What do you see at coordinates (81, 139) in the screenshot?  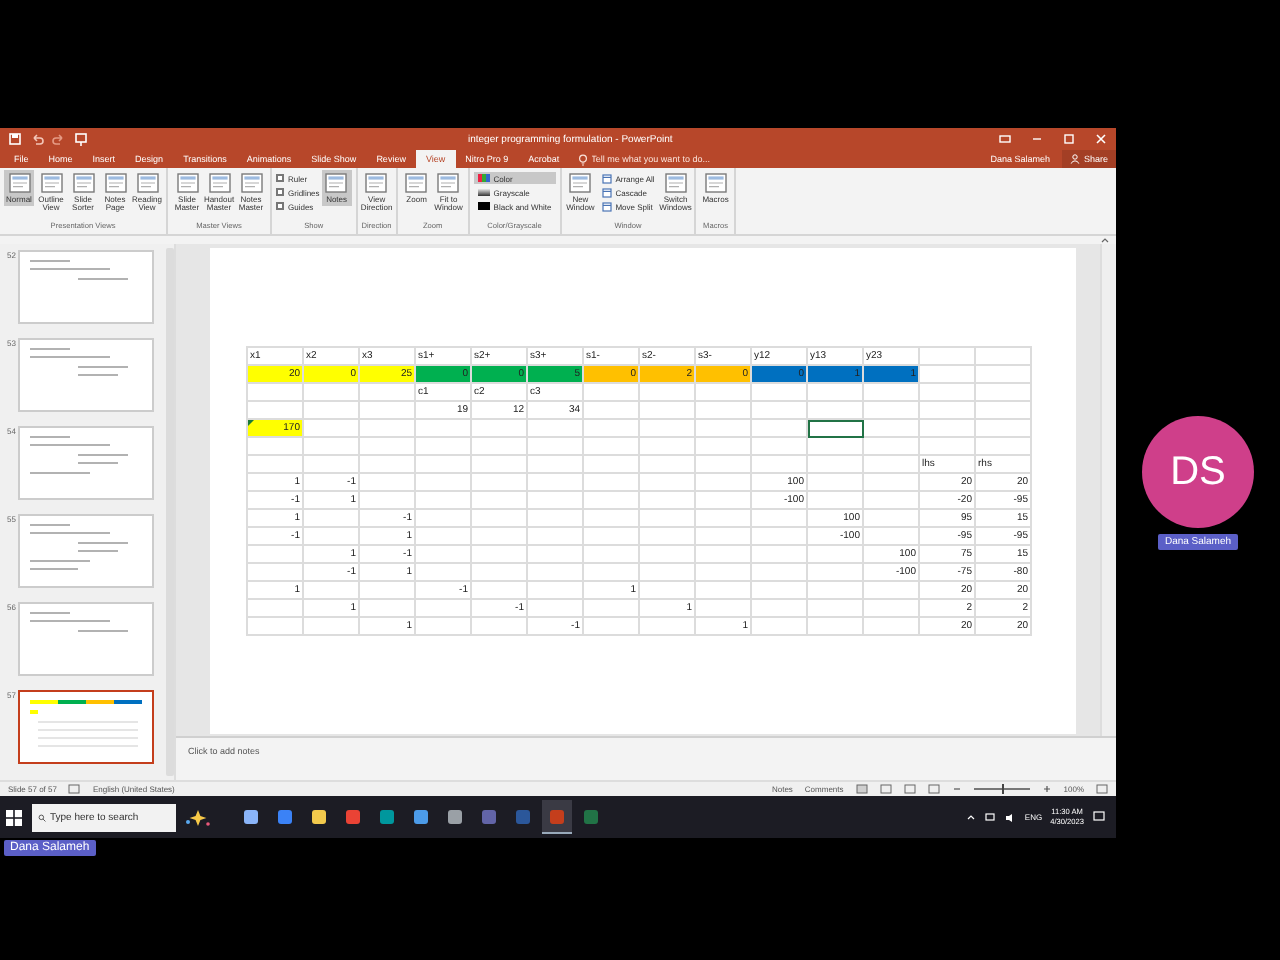 I see `slideshow-icon` at bounding box center [81, 139].